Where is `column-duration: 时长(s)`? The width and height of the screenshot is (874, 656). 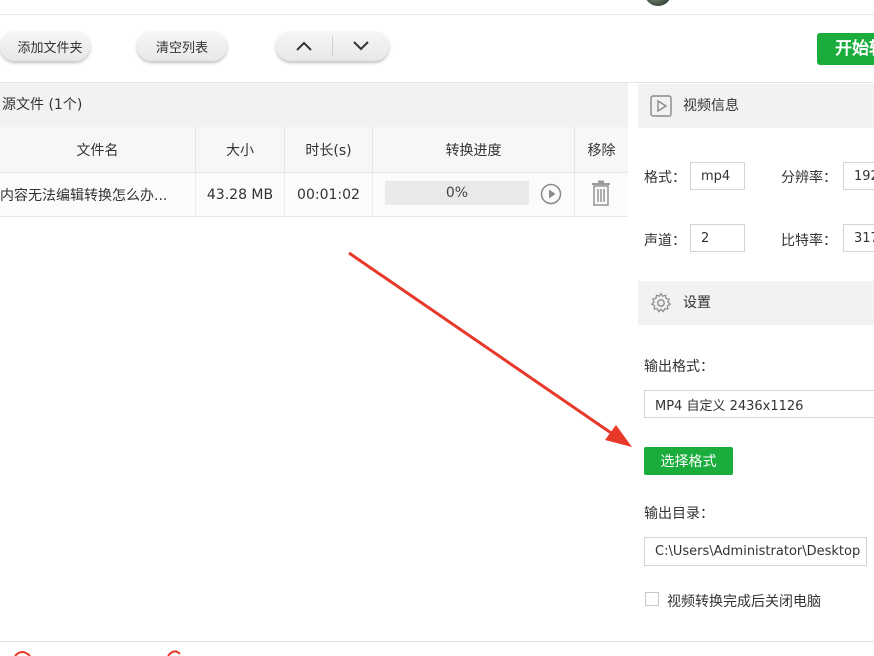 column-duration: 时长(s) is located at coordinates (329, 149).